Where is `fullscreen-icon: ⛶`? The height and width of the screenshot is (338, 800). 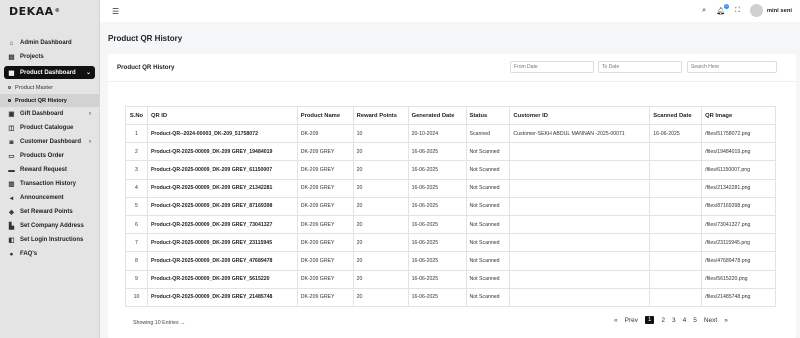 fullscreen-icon: ⛶ is located at coordinates (737, 11).